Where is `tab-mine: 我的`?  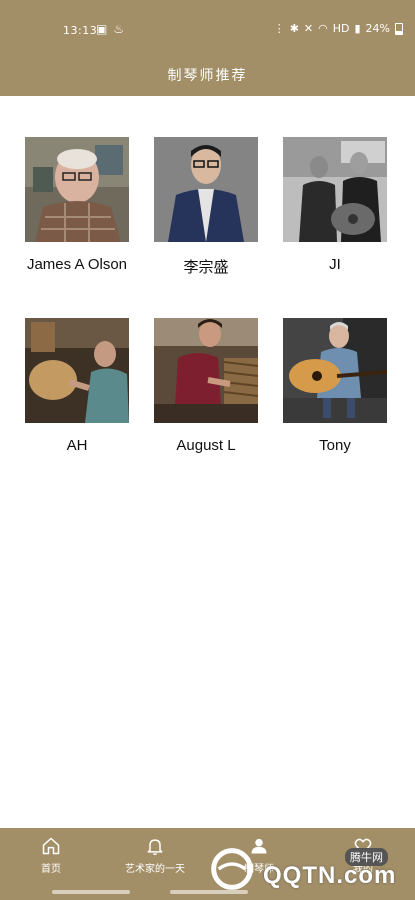
tab-mine: 我的 is located at coordinates (363, 855).